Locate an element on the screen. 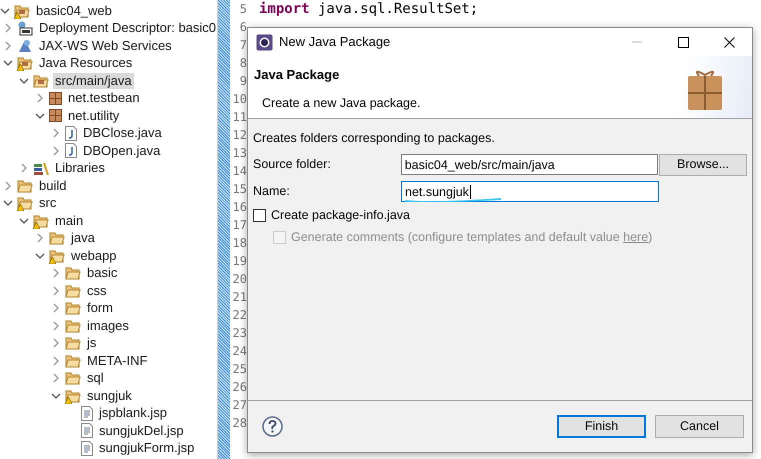 The height and width of the screenshot is (459, 761). tree-item: form is located at coordinates (100, 308).